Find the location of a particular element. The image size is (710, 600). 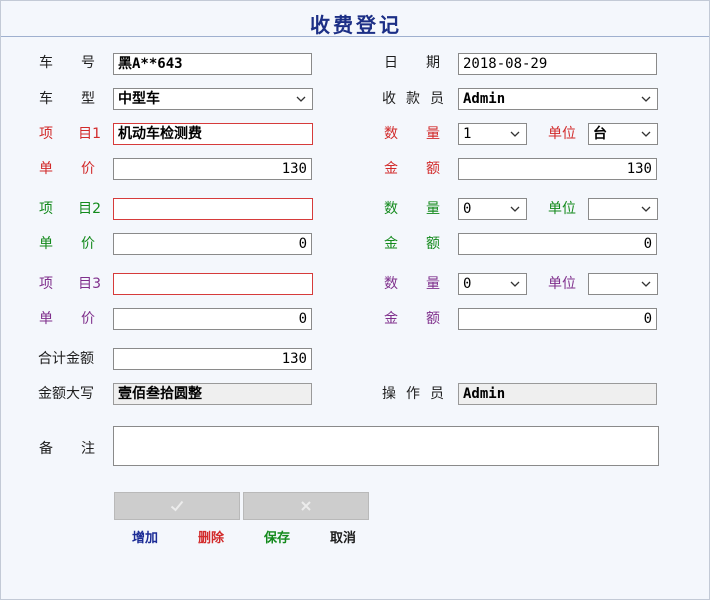

item1-unit-select: 台 is located at coordinates (623, 134).